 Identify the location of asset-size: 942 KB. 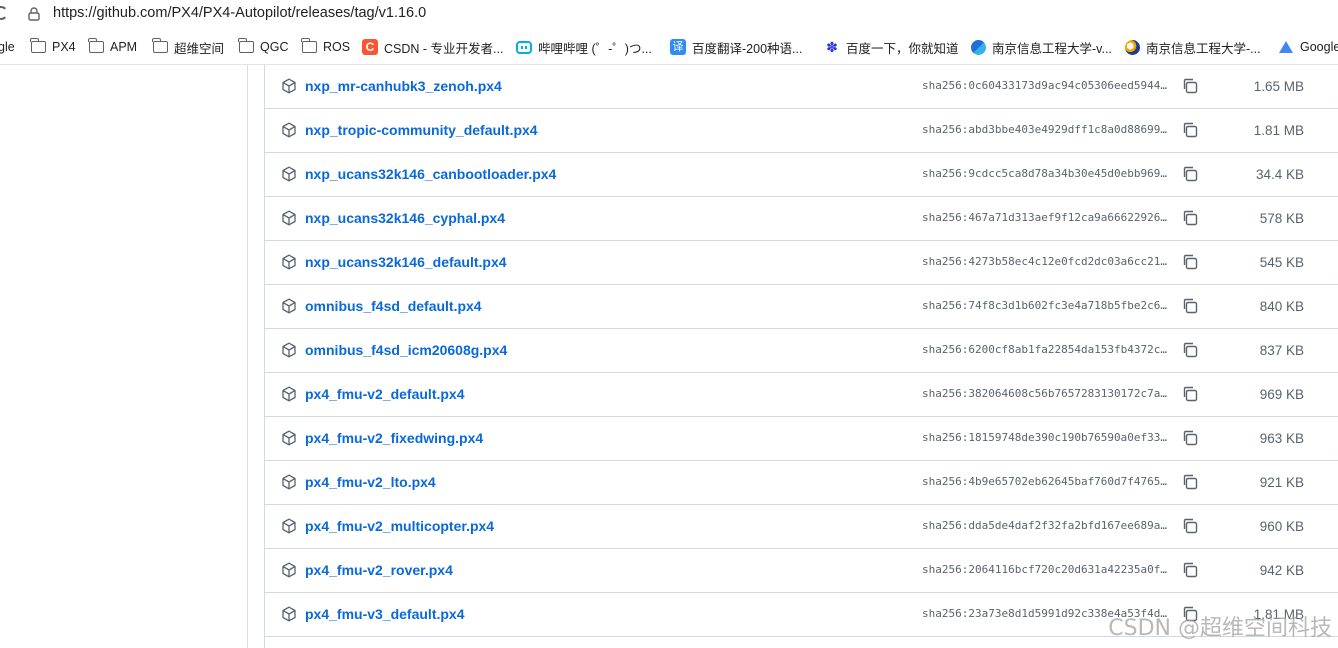
(1281, 570).